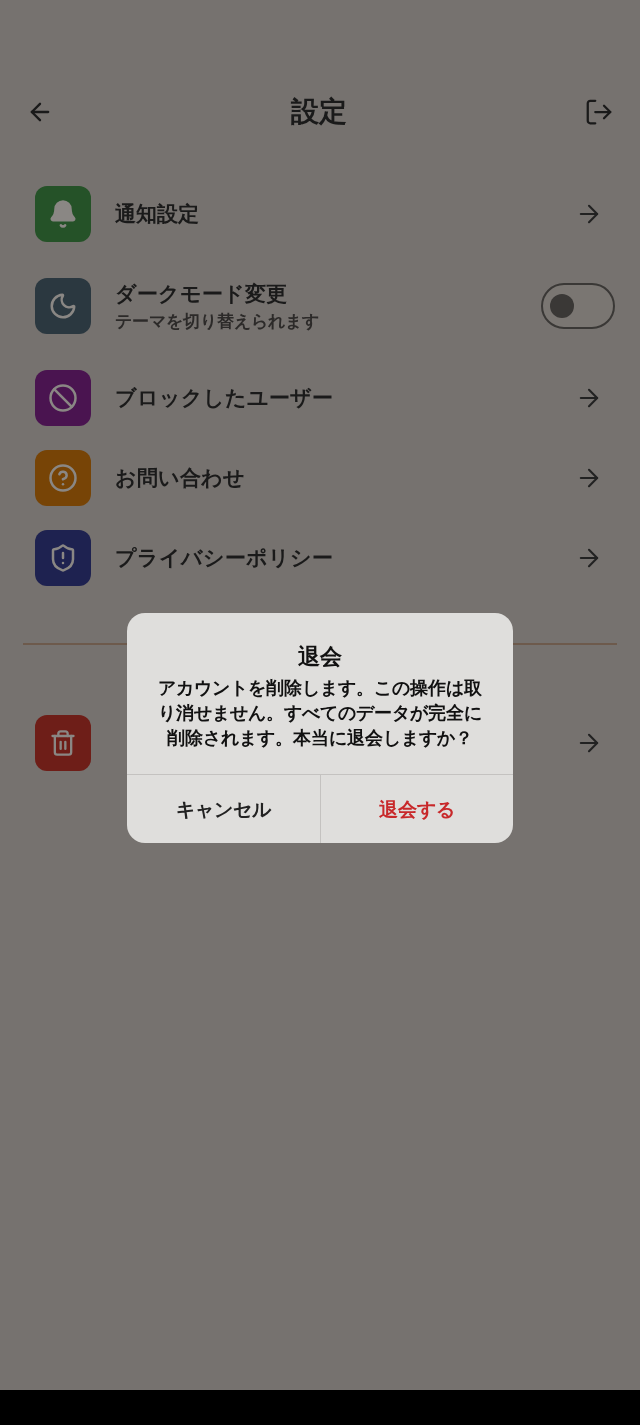  What do you see at coordinates (345, 558) in the screenshot?
I see `item-title: プライバシーポリシー` at bounding box center [345, 558].